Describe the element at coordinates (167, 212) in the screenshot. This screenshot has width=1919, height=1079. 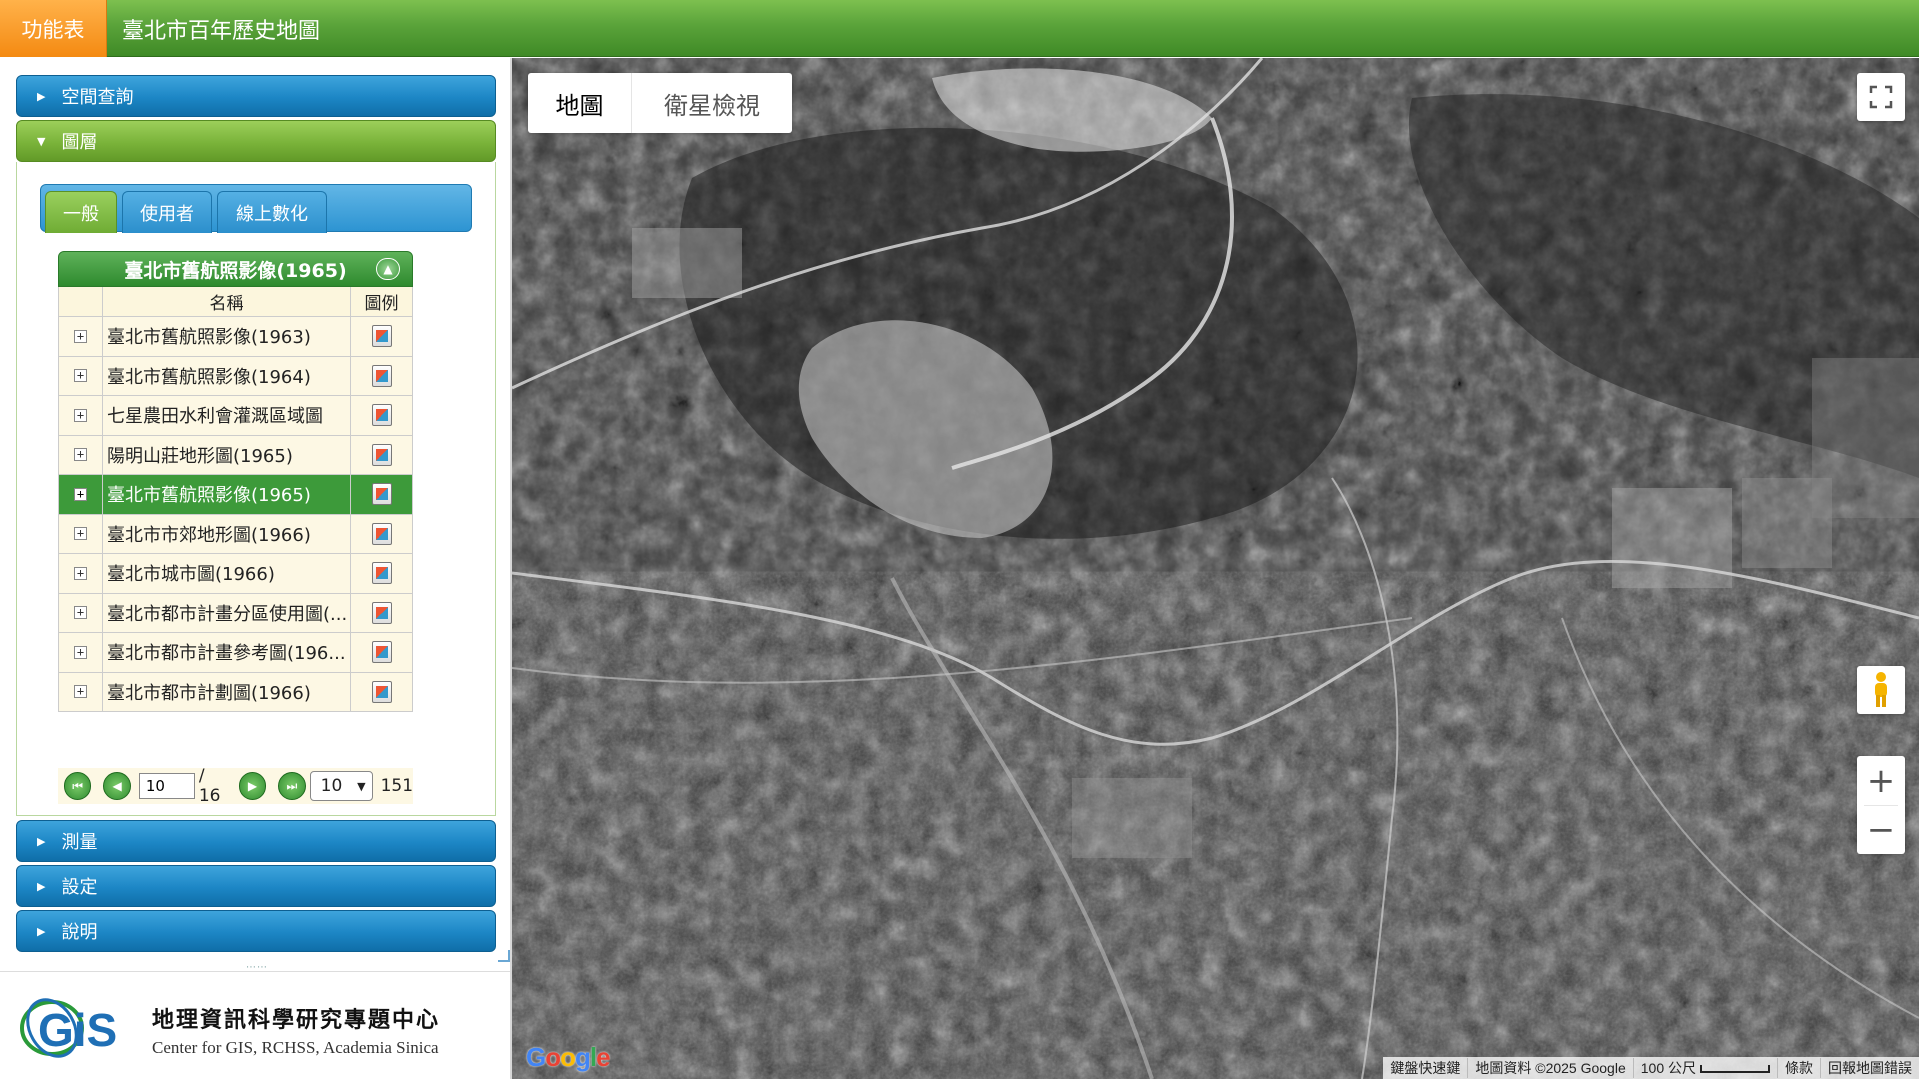
I see `tab-user: 使用者` at that location.